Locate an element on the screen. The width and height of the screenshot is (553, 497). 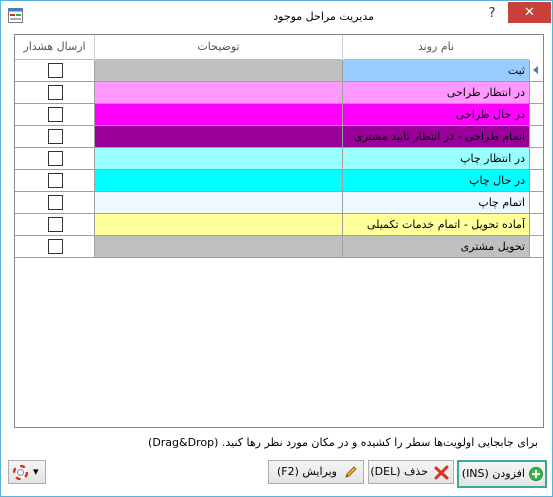
pencil-icon is located at coordinates (351, 472).